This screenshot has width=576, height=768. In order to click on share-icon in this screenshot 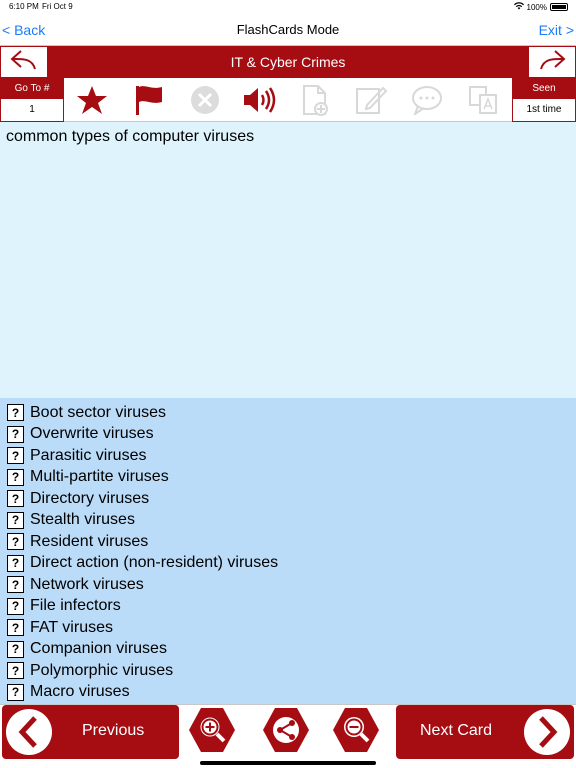, I will do `click(286, 732)`.